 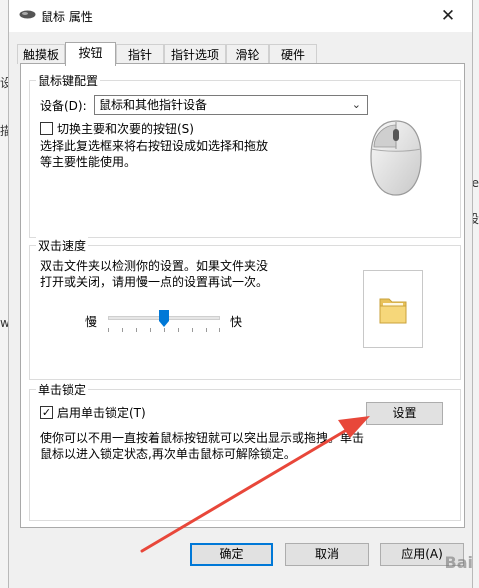 What do you see at coordinates (231, 554) in the screenshot?
I see `ok-button: 确定` at bounding box center [231, 554].